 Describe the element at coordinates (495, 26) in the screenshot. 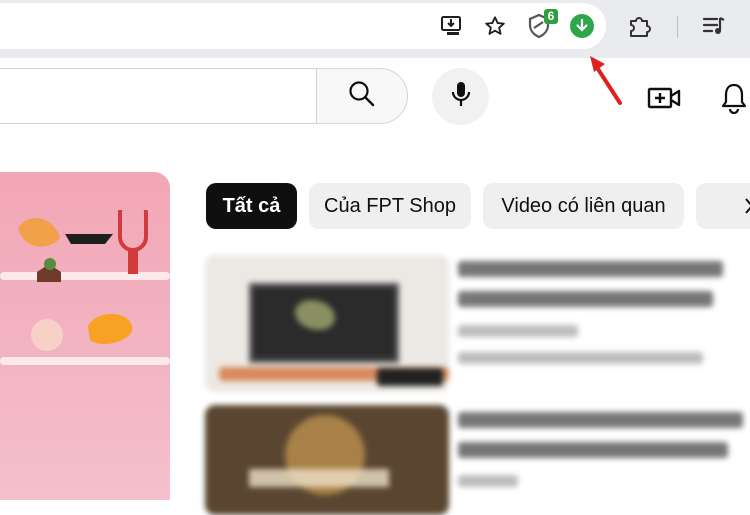

I see `star-icon` at that location.